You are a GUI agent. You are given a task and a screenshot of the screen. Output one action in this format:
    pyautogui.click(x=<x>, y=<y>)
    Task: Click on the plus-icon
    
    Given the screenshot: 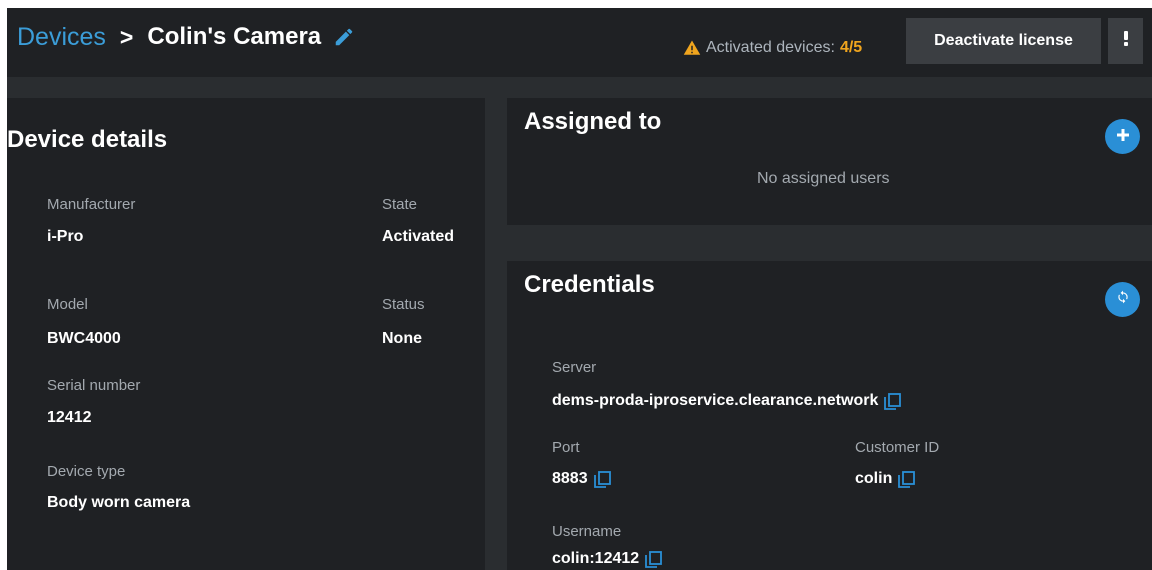 What is the action you would take?
    pyautogui.click(x=1122, y=137)
    